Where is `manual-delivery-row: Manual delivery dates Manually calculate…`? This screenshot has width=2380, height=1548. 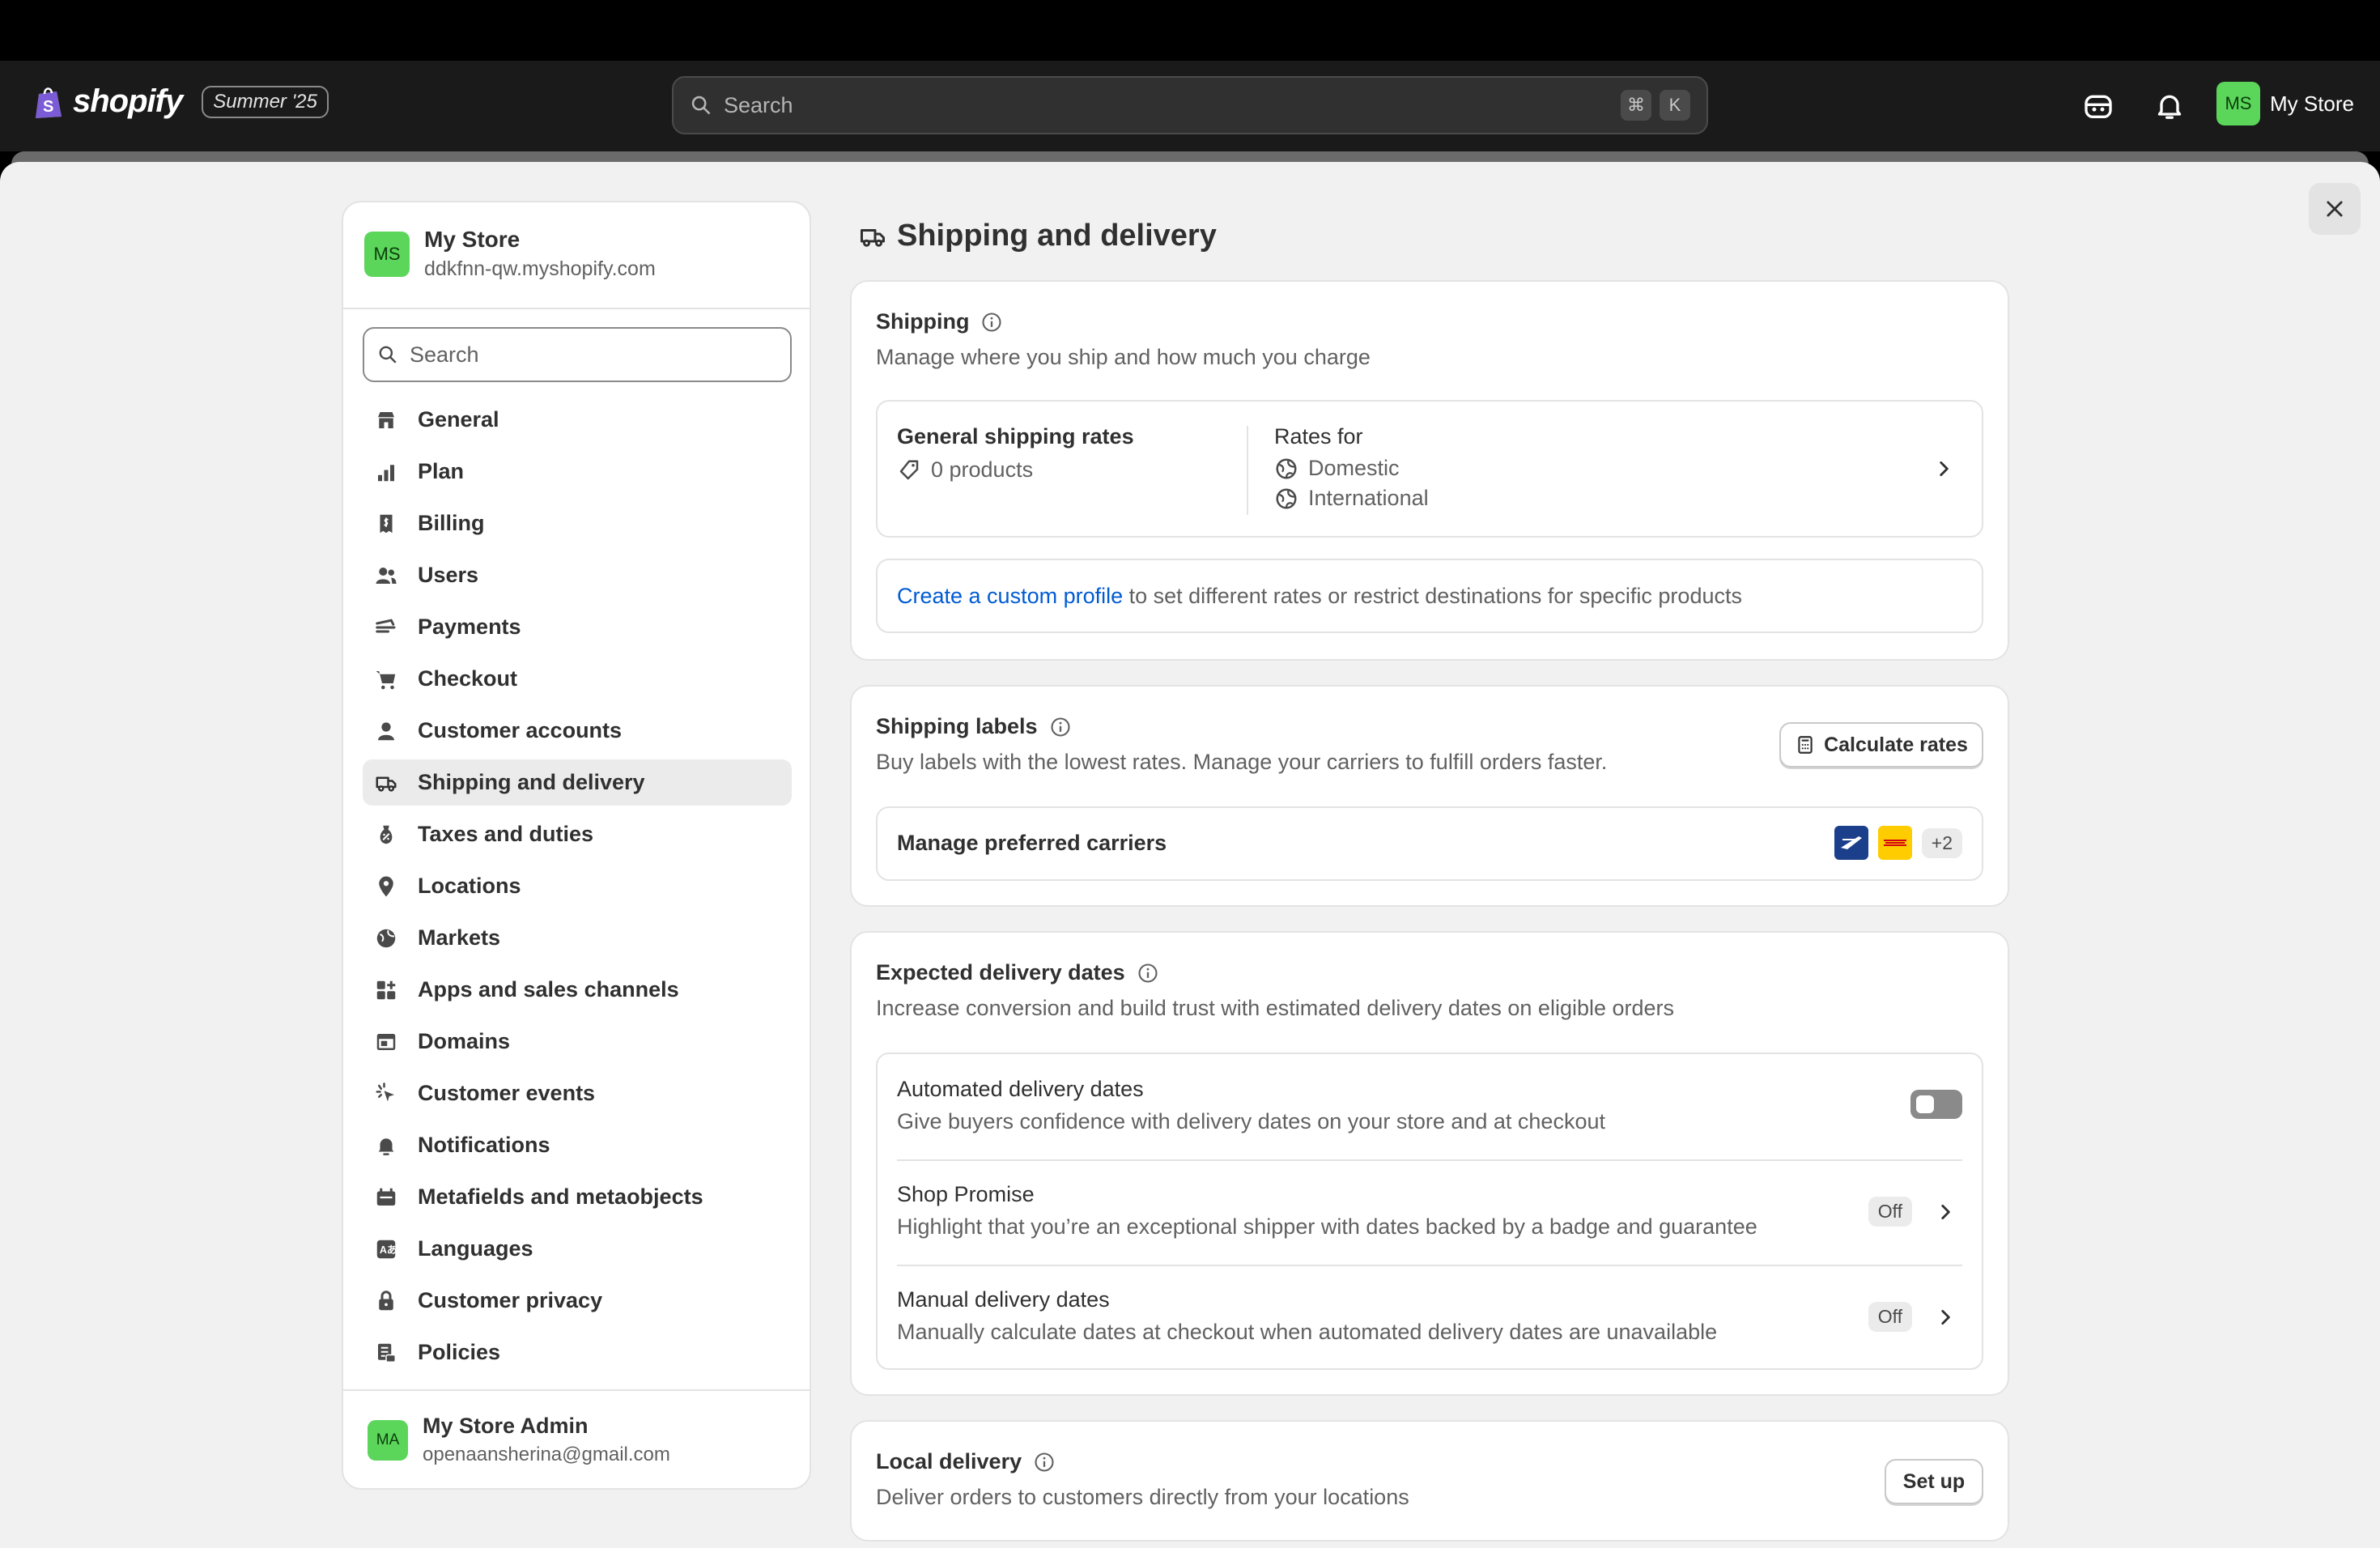 manual-delivery-row: Manual delivery dates Manually calculate… is located at coordinates (1430, 1318).